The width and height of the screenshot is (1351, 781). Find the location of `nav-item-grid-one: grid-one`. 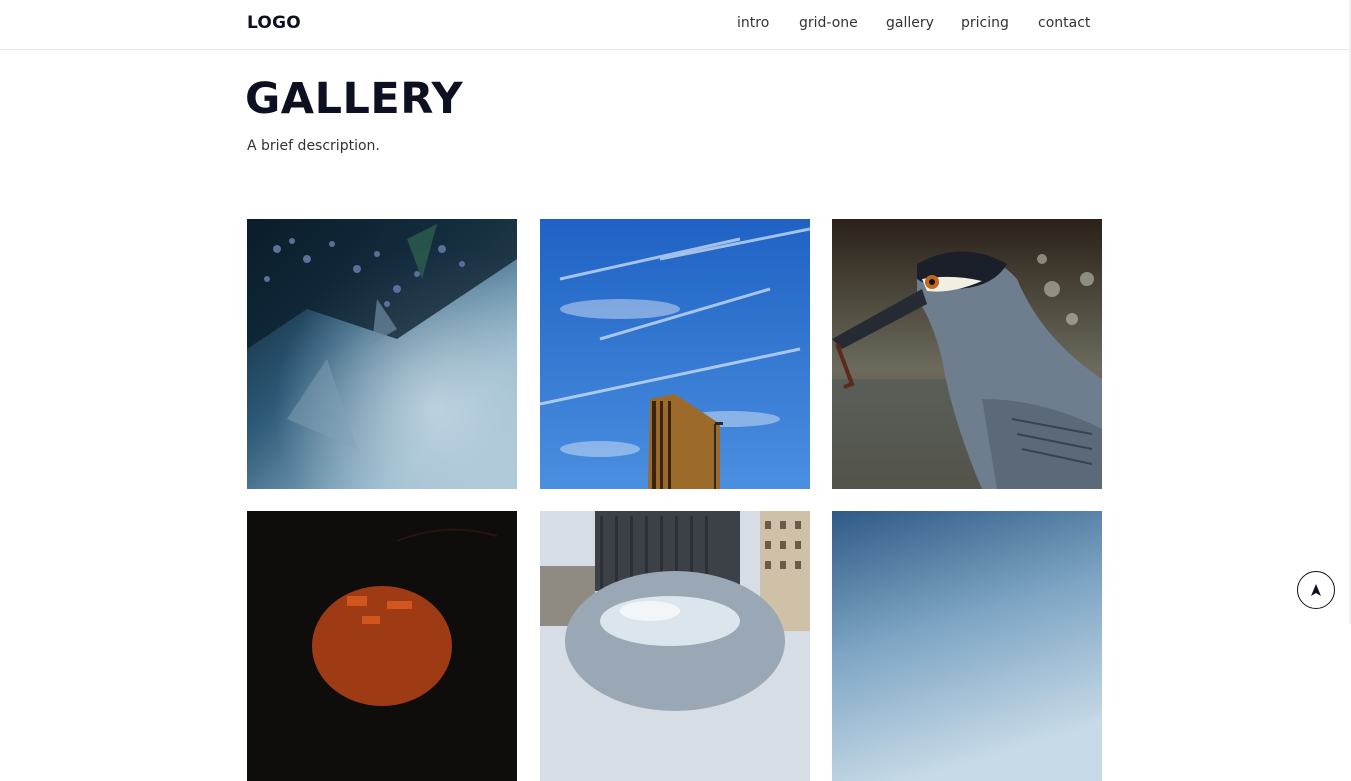

nav-item-grid-one: grid-one is located at coordinates (828, 23).